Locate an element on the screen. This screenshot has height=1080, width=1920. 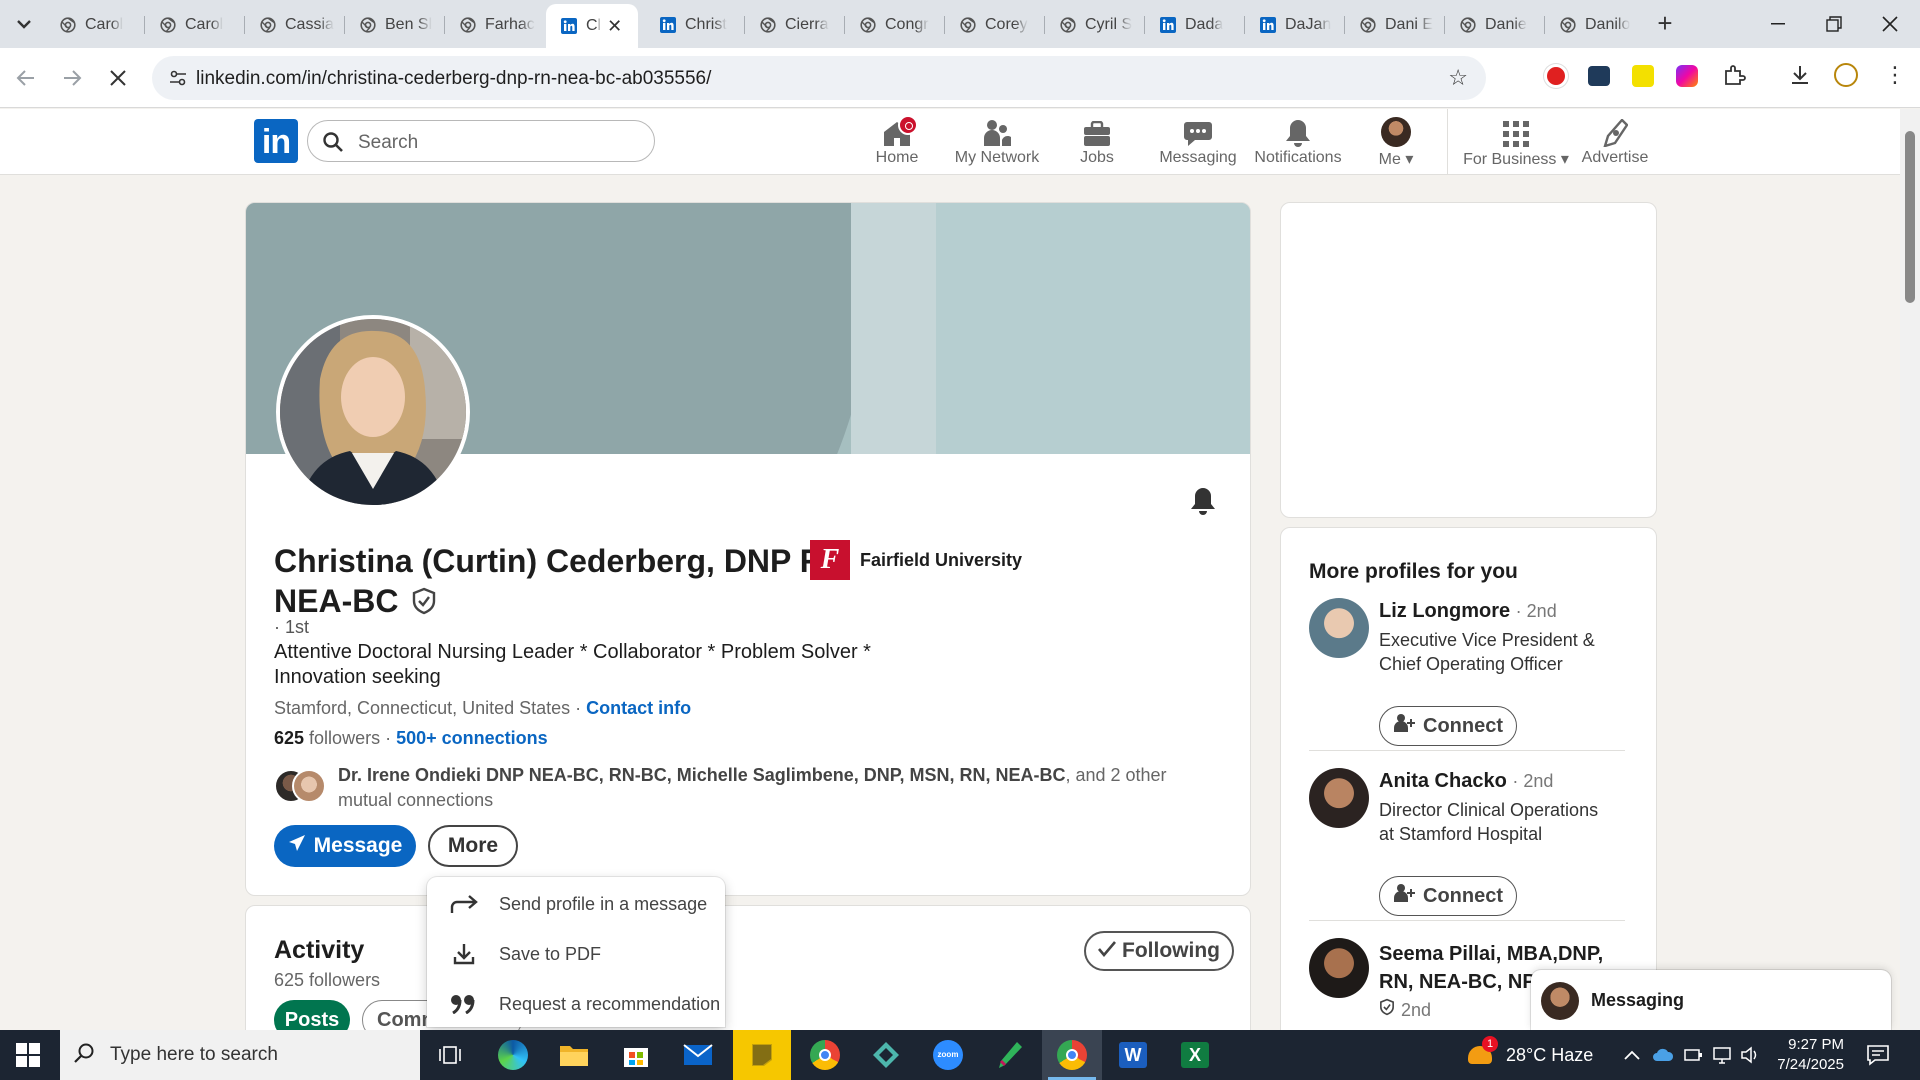
browser-tab: Christ is located at coordinates (694, 25).